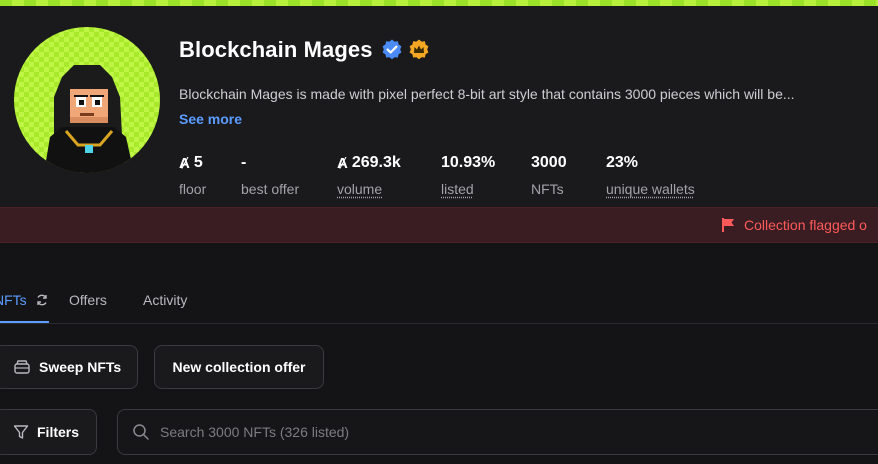 Image resolution: width=878 pixels, height=464 pixels. I want to click on stat-label: unique wallets, so click(650, 189).